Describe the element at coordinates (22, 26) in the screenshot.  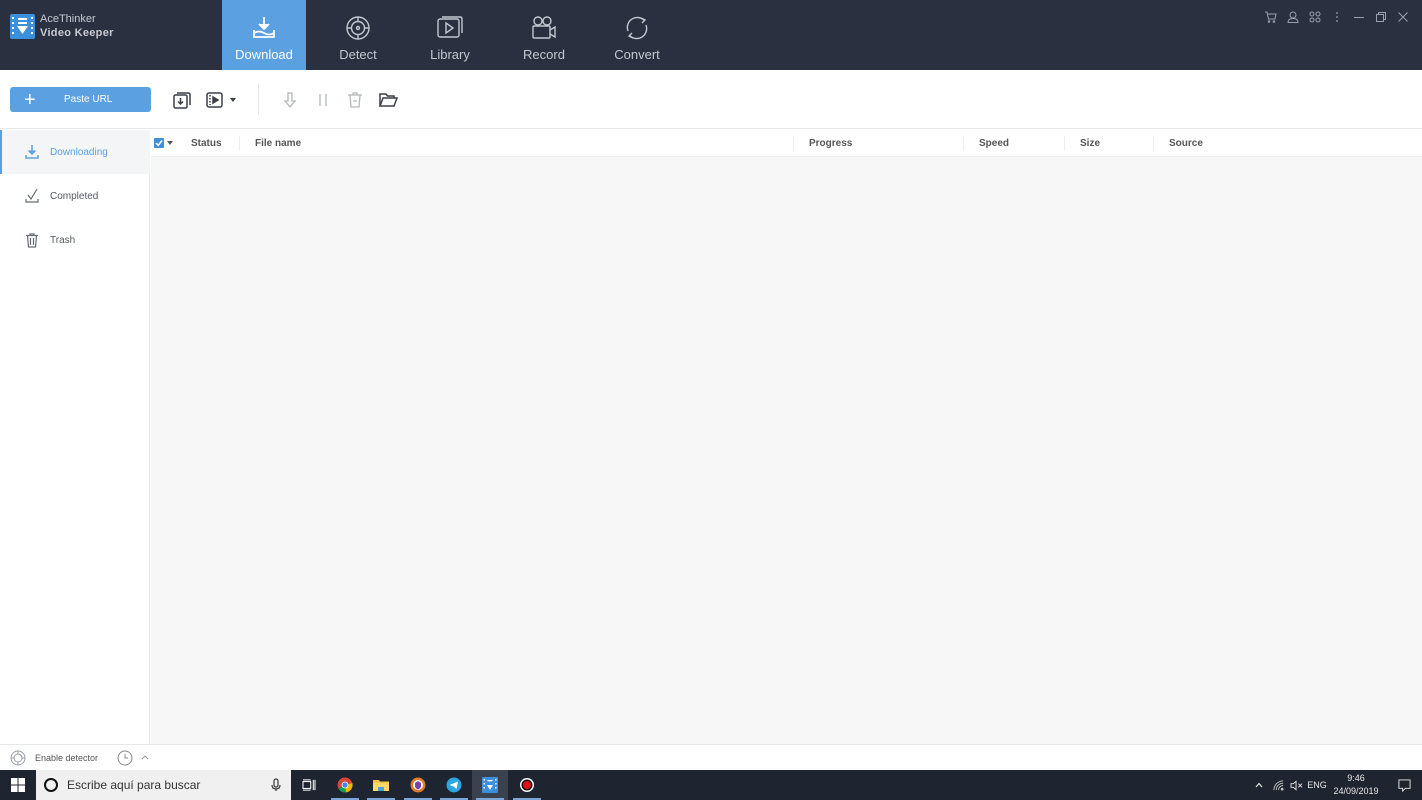
I see `filmstrip-download-icon` at that location.